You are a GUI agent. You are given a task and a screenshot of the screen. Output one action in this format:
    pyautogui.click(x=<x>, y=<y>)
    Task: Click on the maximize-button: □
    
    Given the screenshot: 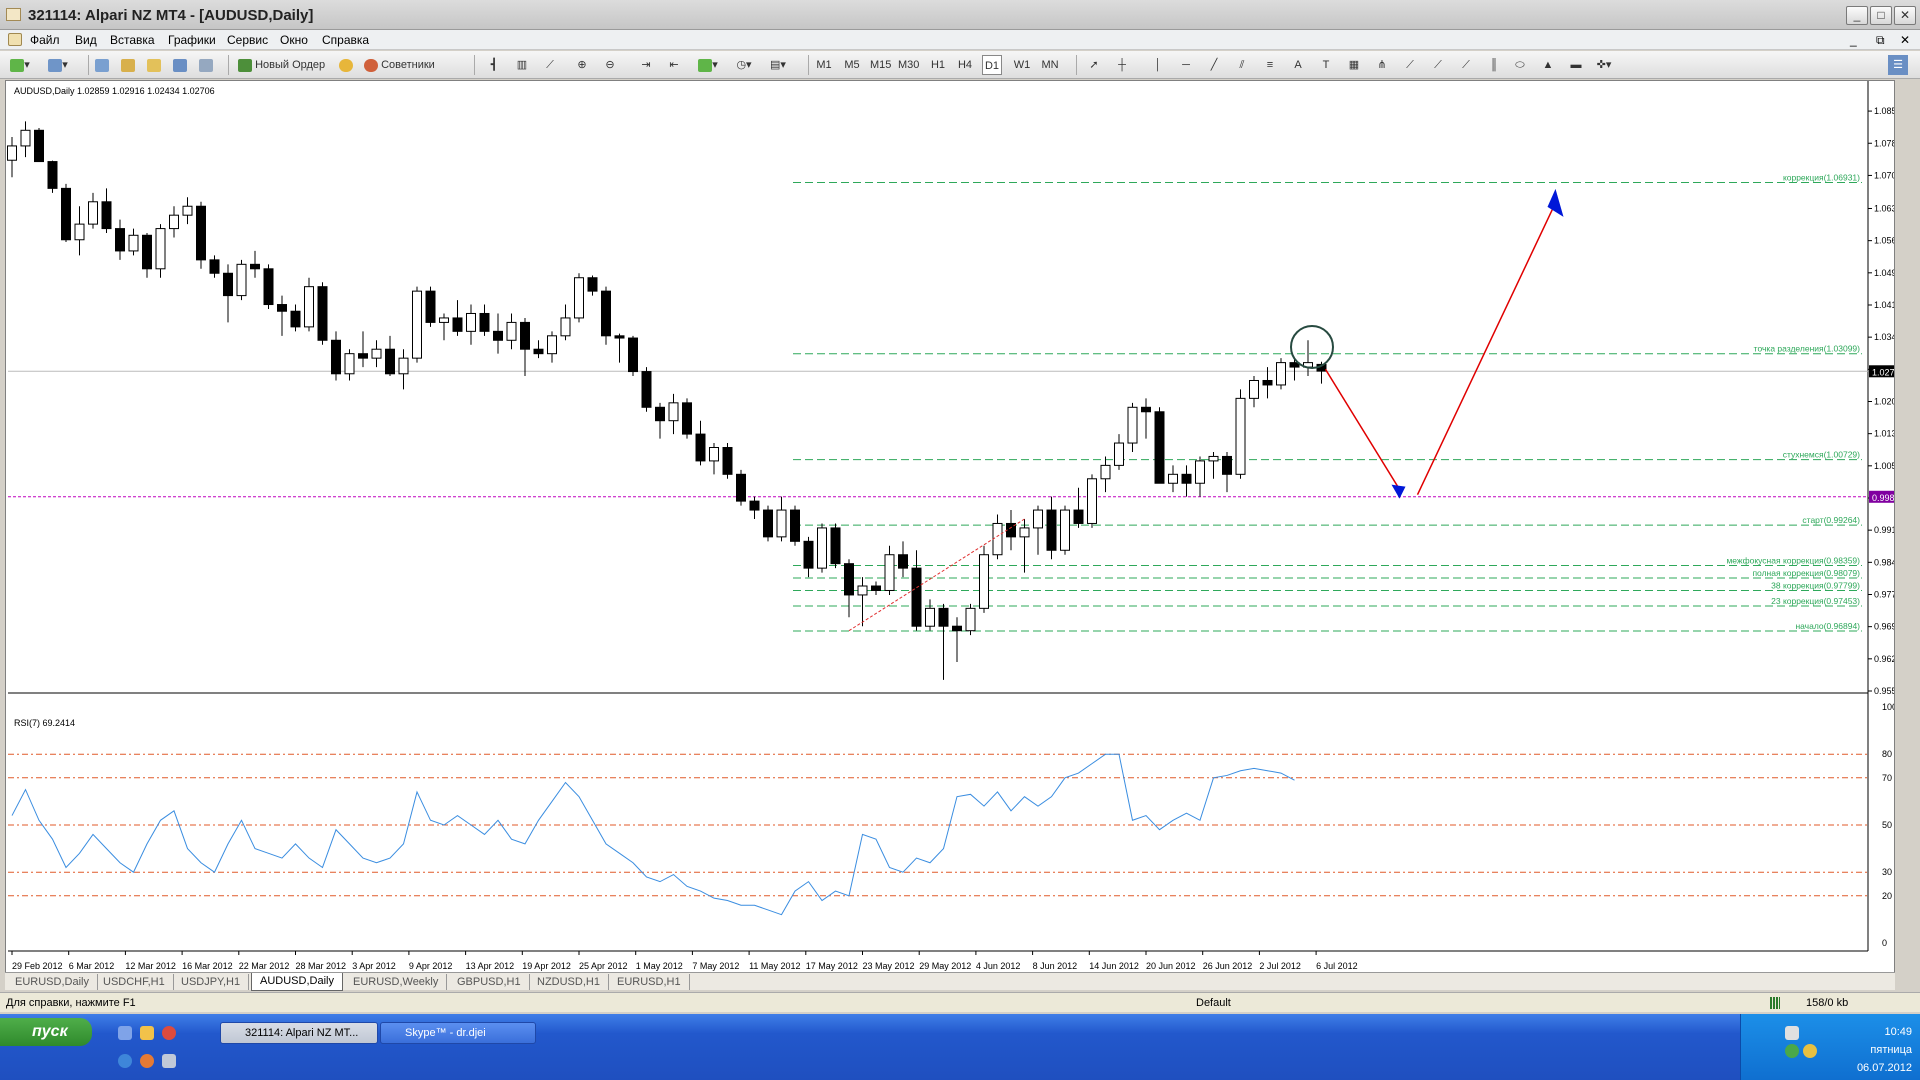 What is the action you would take?
    pyautogui.click(x=1881, y=15)
    